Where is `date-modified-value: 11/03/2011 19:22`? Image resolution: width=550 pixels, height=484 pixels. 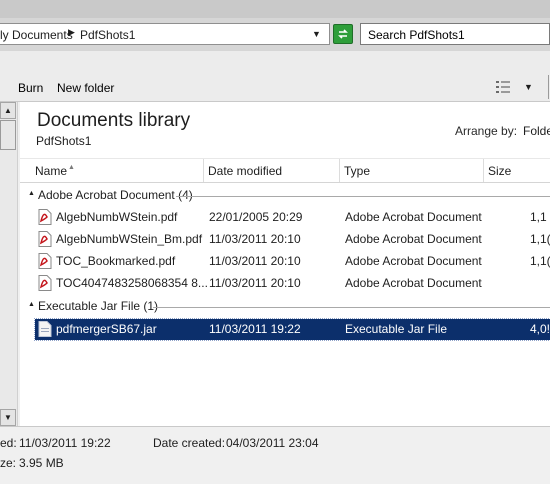 date-modified-value: 11/03/2011 19:22 is located at coordinates (65, 443).